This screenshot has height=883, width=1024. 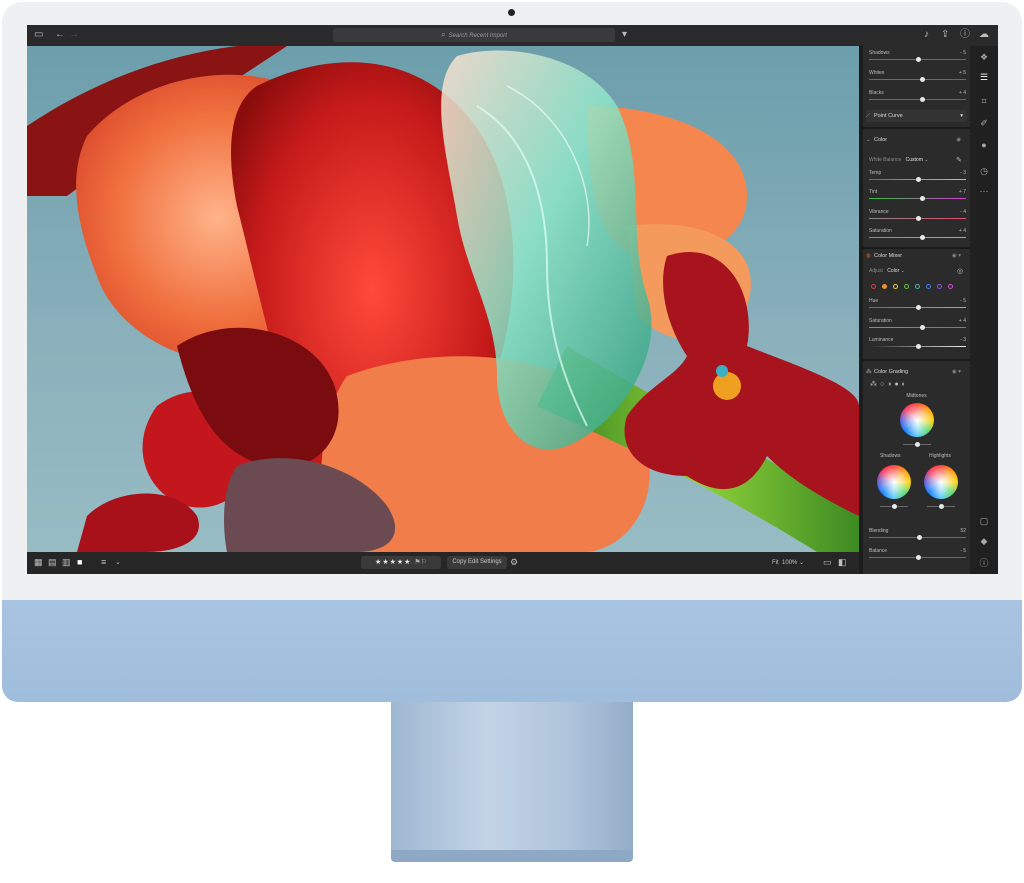 I want to click on slider-label: Vibrance, so click(x=879, y=212).